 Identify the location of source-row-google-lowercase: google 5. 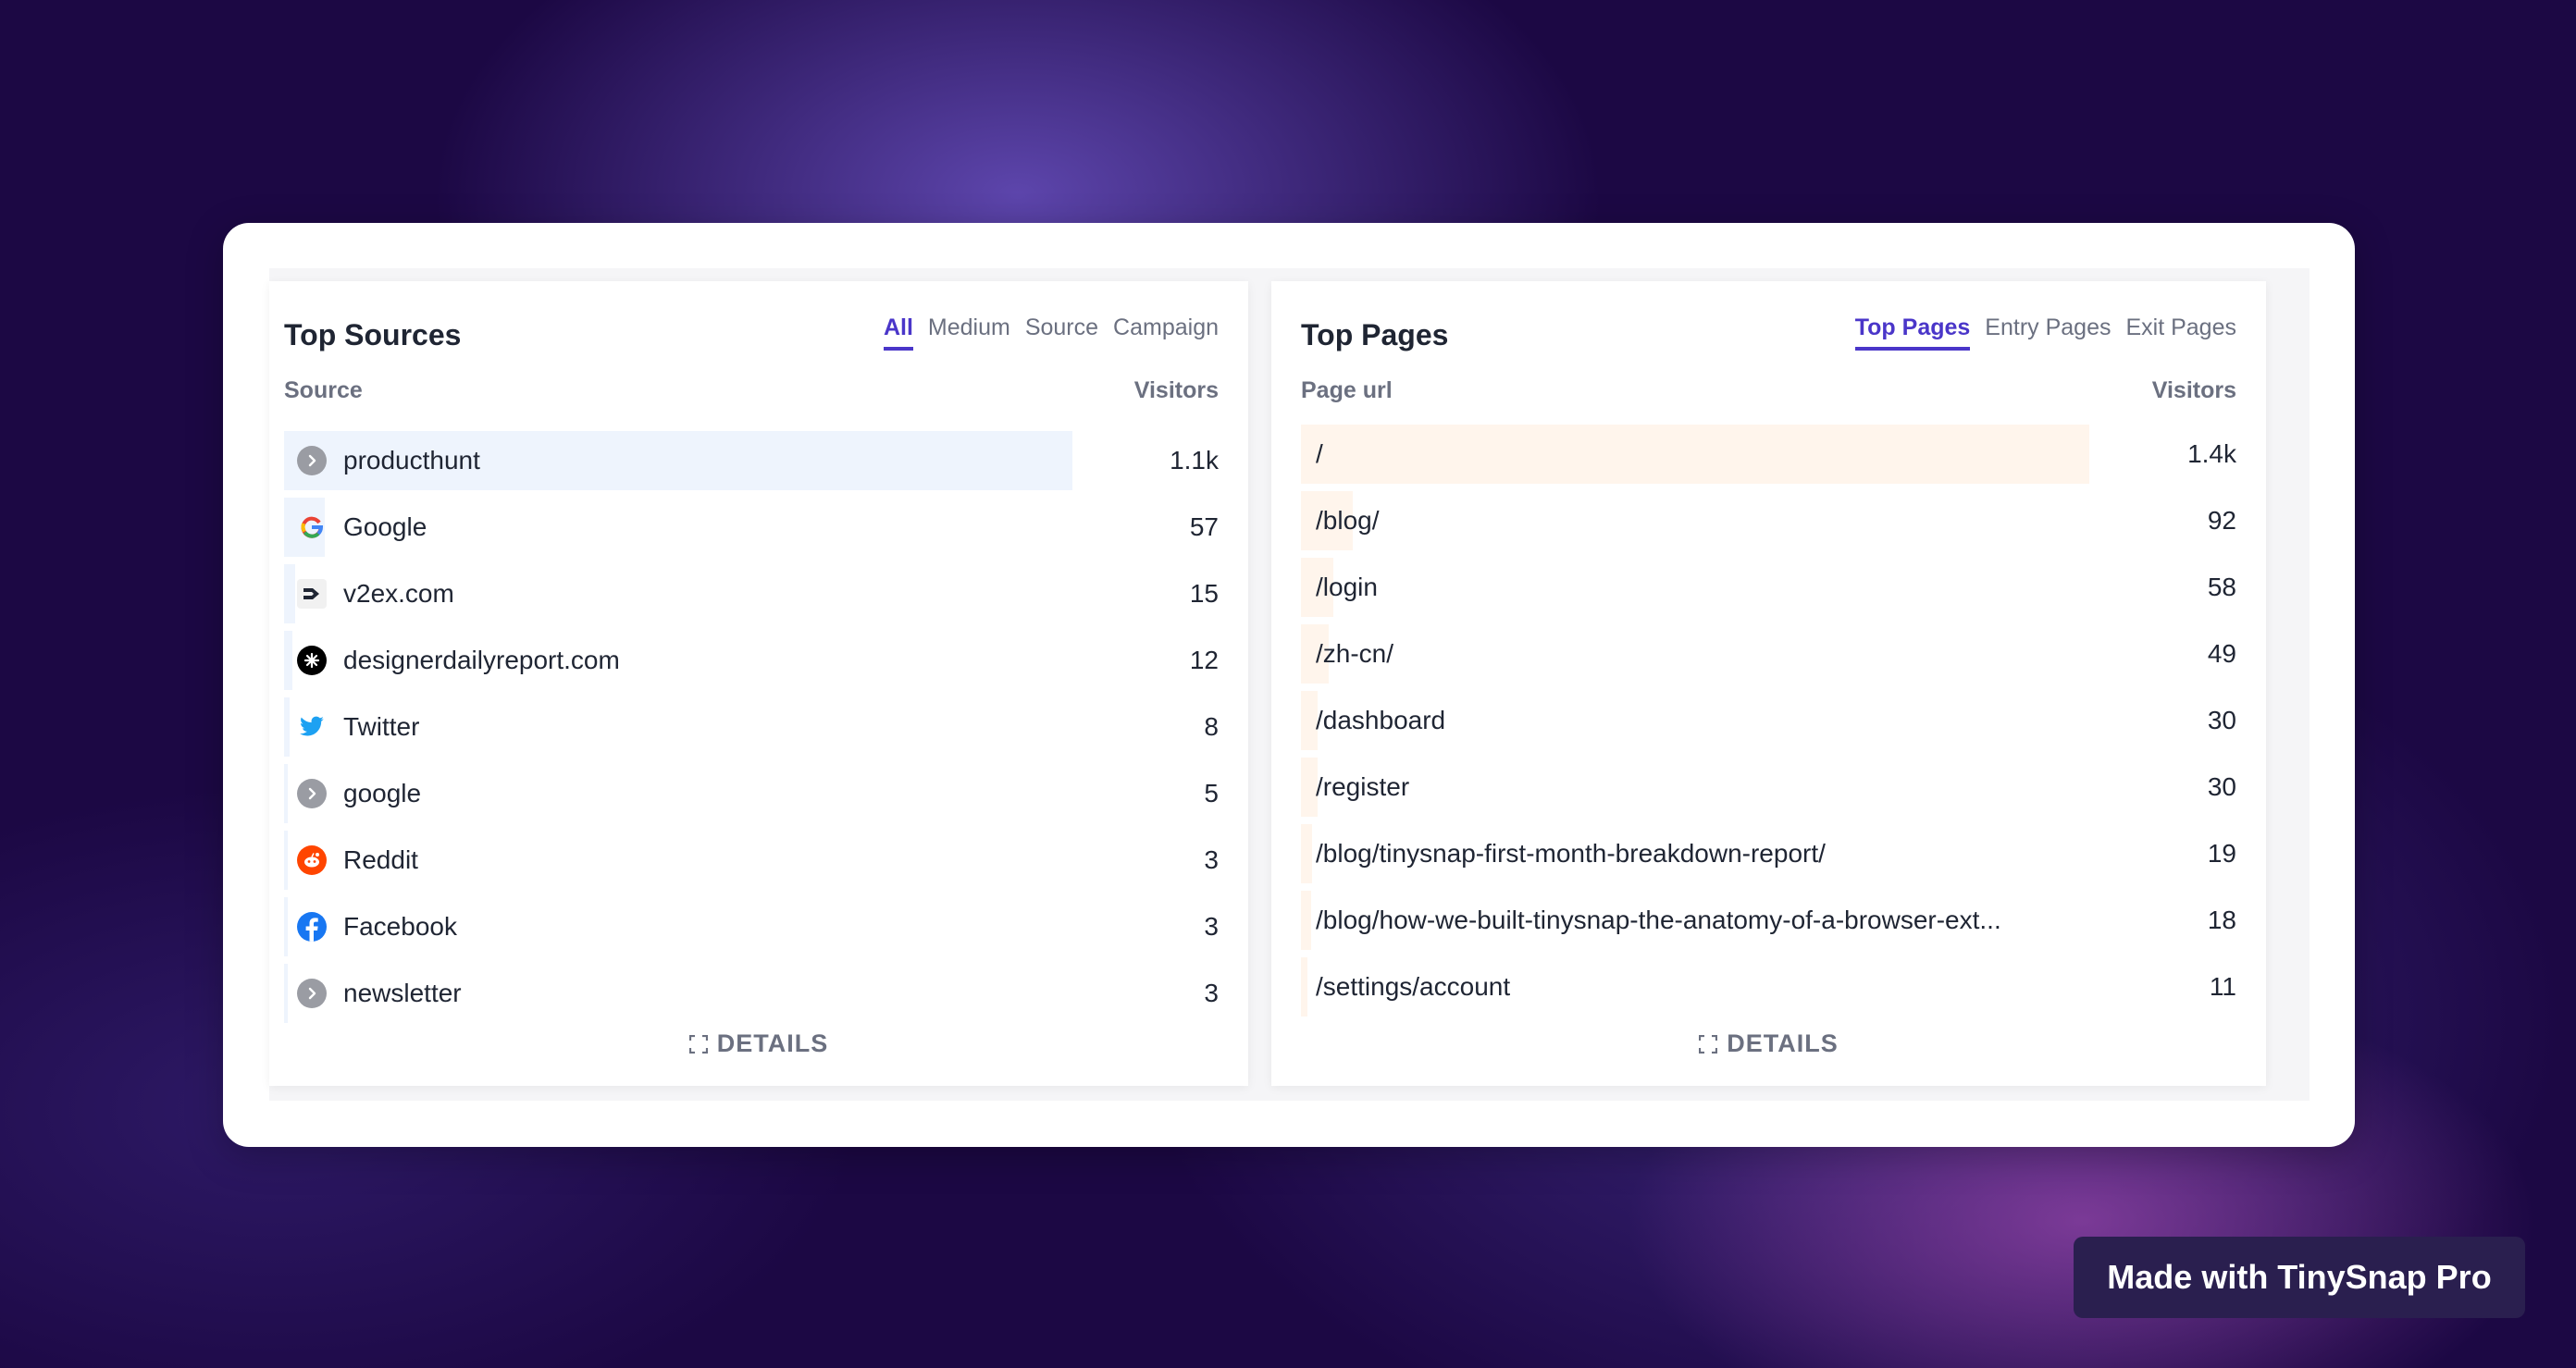
(752, 794).